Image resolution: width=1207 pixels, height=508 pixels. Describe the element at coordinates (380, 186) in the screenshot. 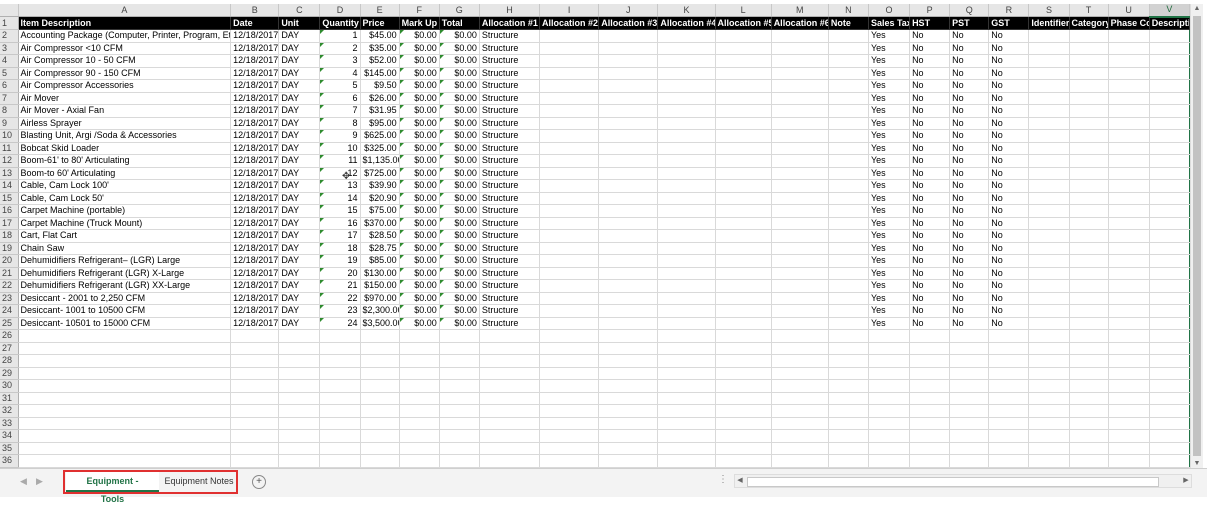

I see `cell: $39.90` at that location.